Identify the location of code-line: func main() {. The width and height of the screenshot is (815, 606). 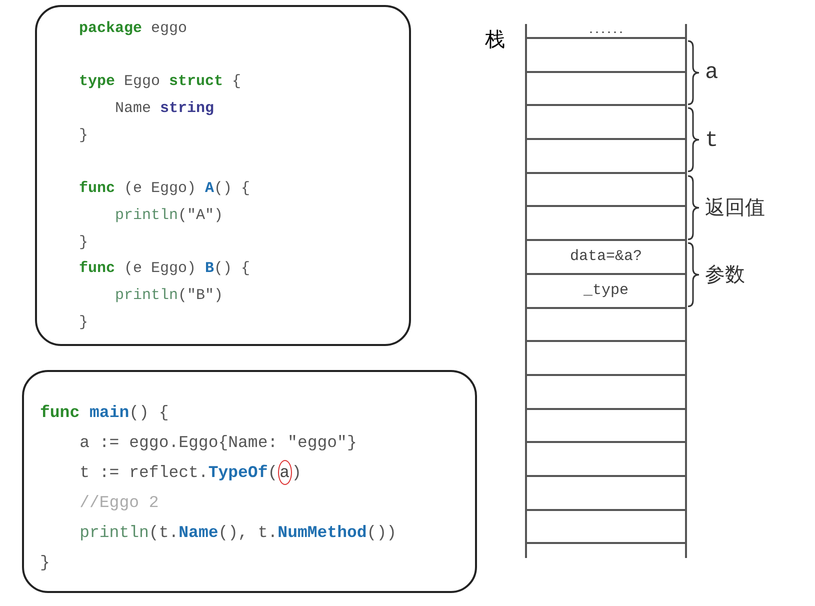
(105, 413).